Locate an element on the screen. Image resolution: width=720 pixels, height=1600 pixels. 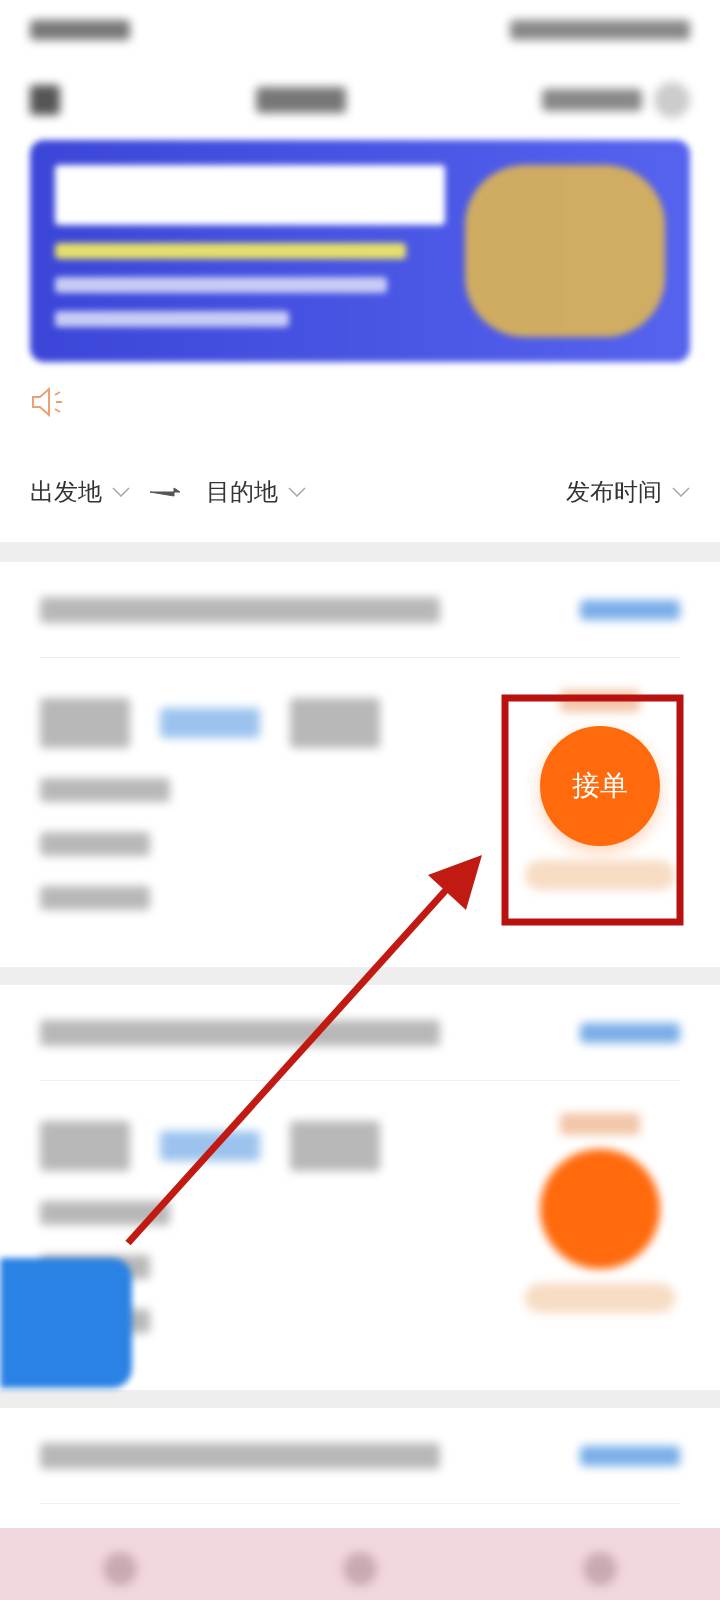
filter-dropdown: 发布时间 is located at coordinates (628, 492).